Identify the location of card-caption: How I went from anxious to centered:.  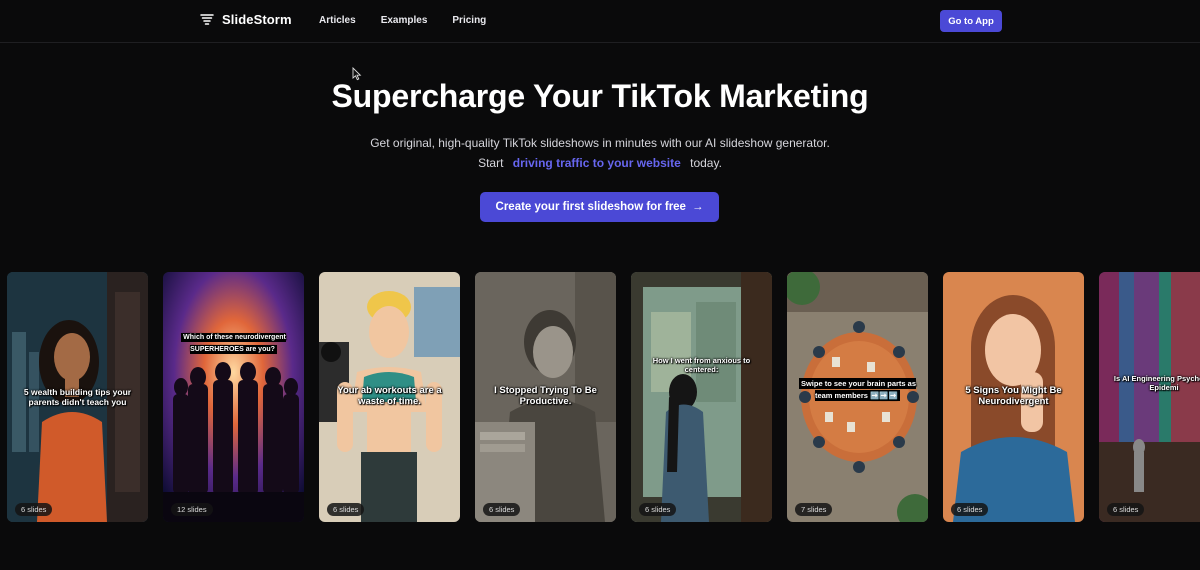
(701, 365).